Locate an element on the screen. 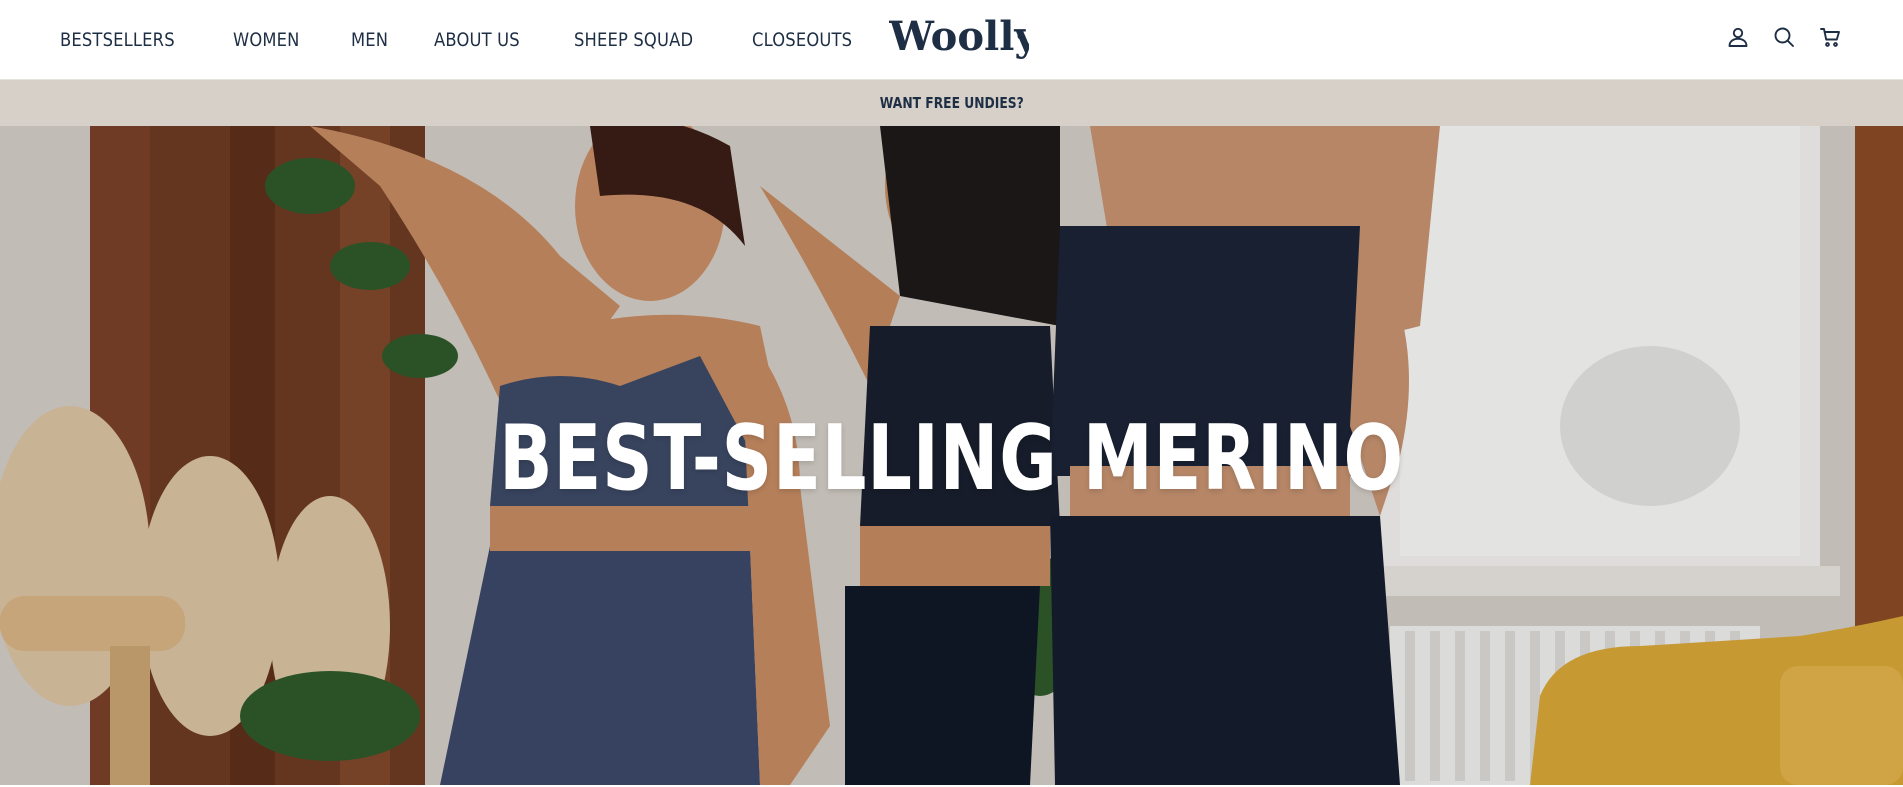 The image size is (1903, 787). announcement-bar: WANT FREE UNDIES? is located at coordinates (951, 103).